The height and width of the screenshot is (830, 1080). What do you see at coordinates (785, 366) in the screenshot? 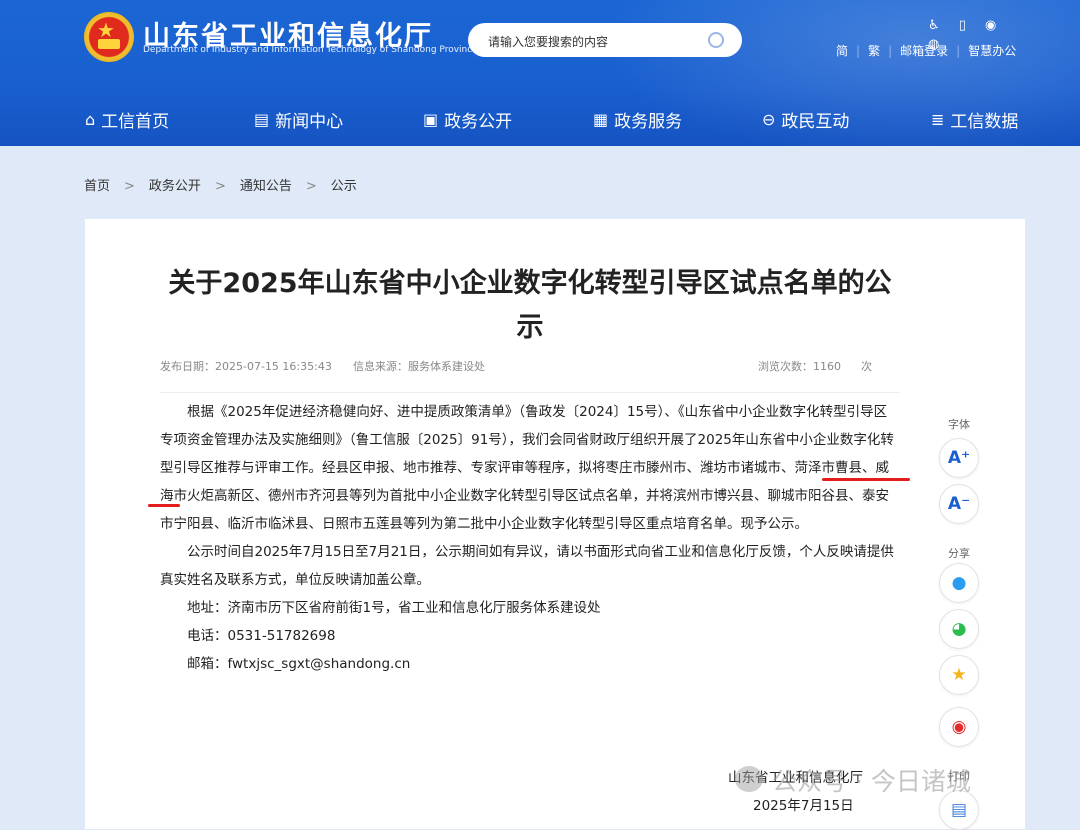
I see `view-count-label: 浏览次数：` at bounding box center [785, 366].